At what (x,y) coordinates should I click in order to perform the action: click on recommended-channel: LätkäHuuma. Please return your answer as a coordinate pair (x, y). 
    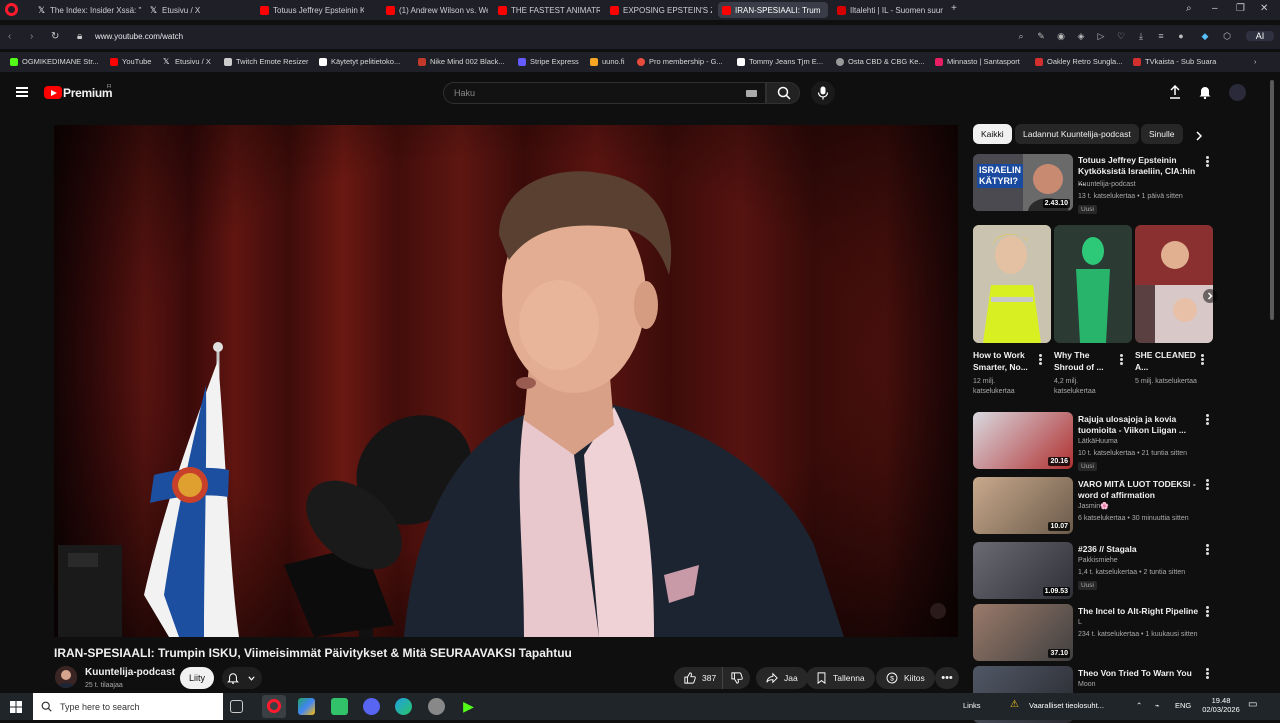
    Looking at the image, I should click on (1098, 442).